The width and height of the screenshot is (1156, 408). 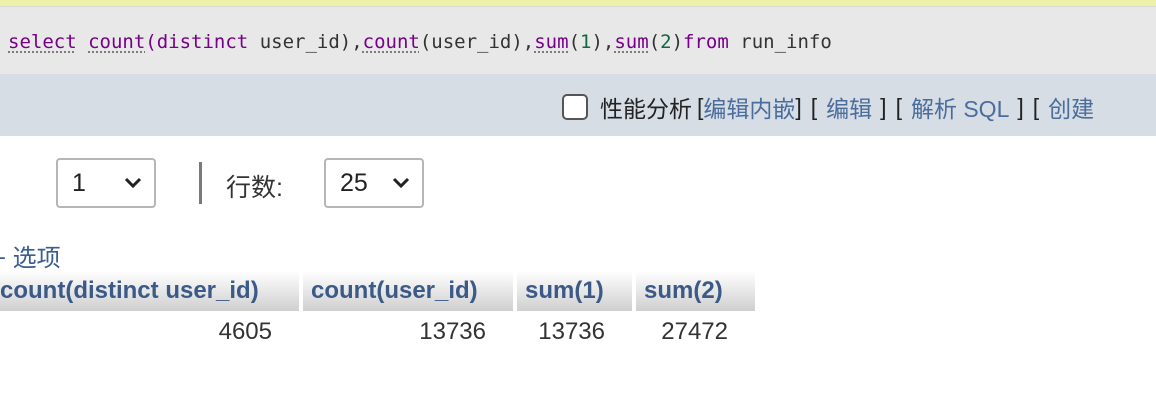 I want to click on rows-select-value: 25, so click(x=354, y=182).